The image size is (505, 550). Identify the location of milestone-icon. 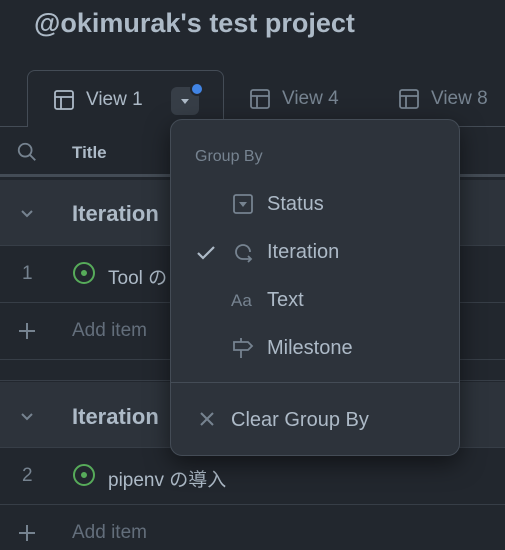
(243, 348).